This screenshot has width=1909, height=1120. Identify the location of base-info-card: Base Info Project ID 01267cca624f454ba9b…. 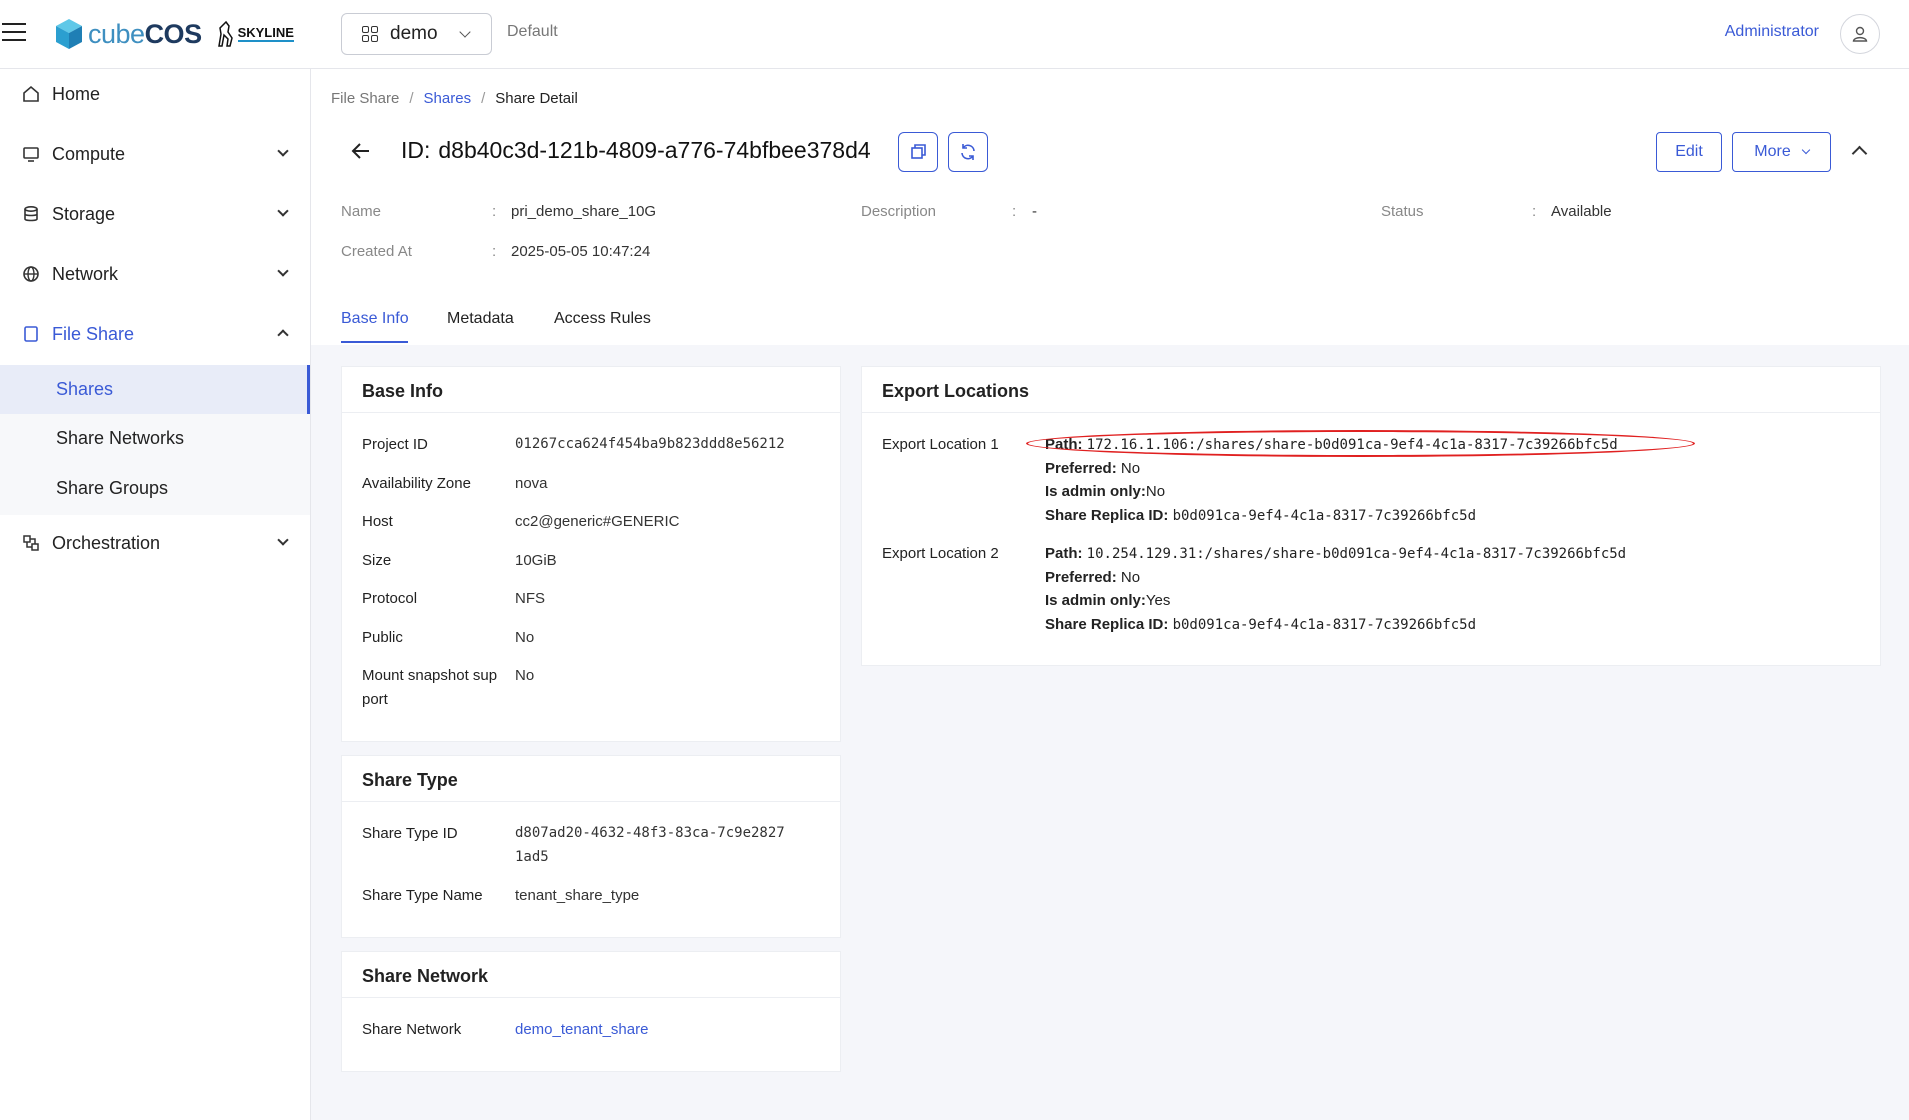
(591, 554).